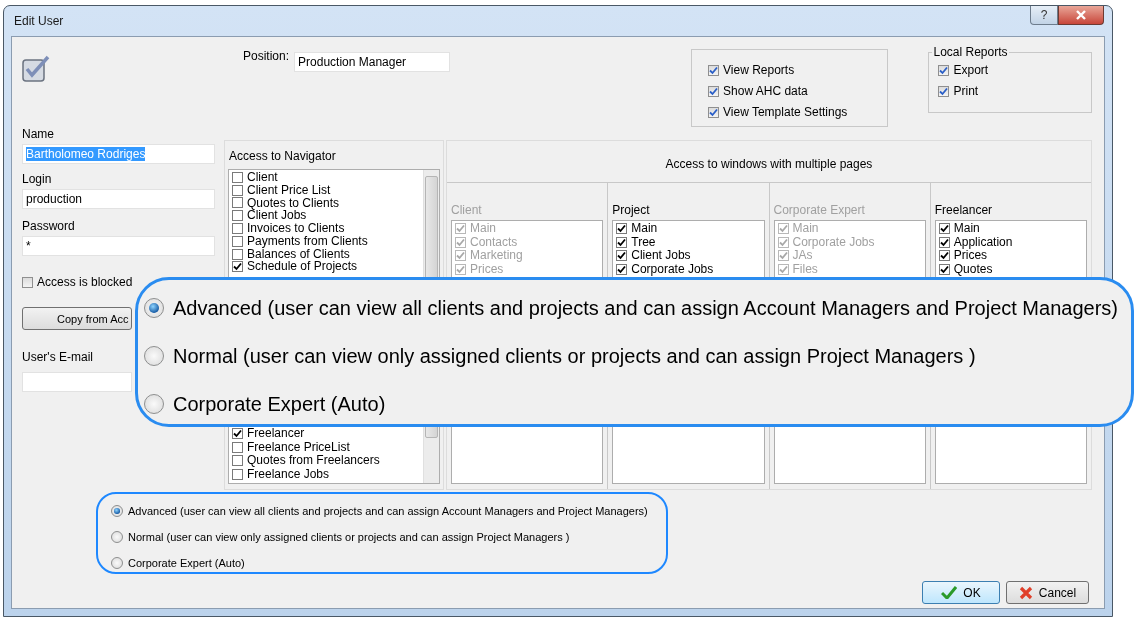  Describe the element at coordinates (983, 242) in the screenshot. I see `checkbox-label: Application` at that location.